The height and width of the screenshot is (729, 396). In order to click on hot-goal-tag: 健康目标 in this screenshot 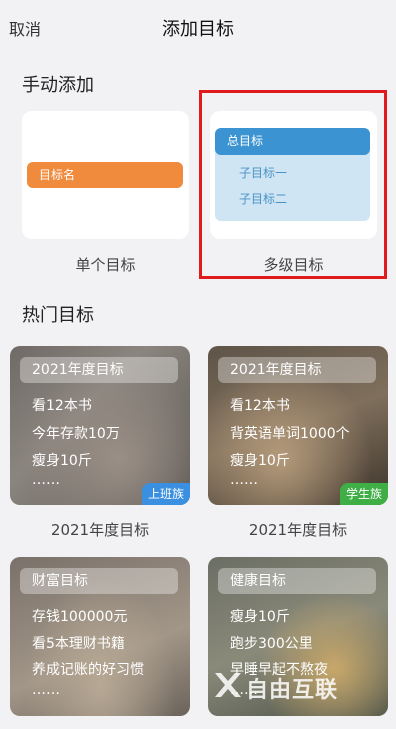, I will do `click(297, 581)`.